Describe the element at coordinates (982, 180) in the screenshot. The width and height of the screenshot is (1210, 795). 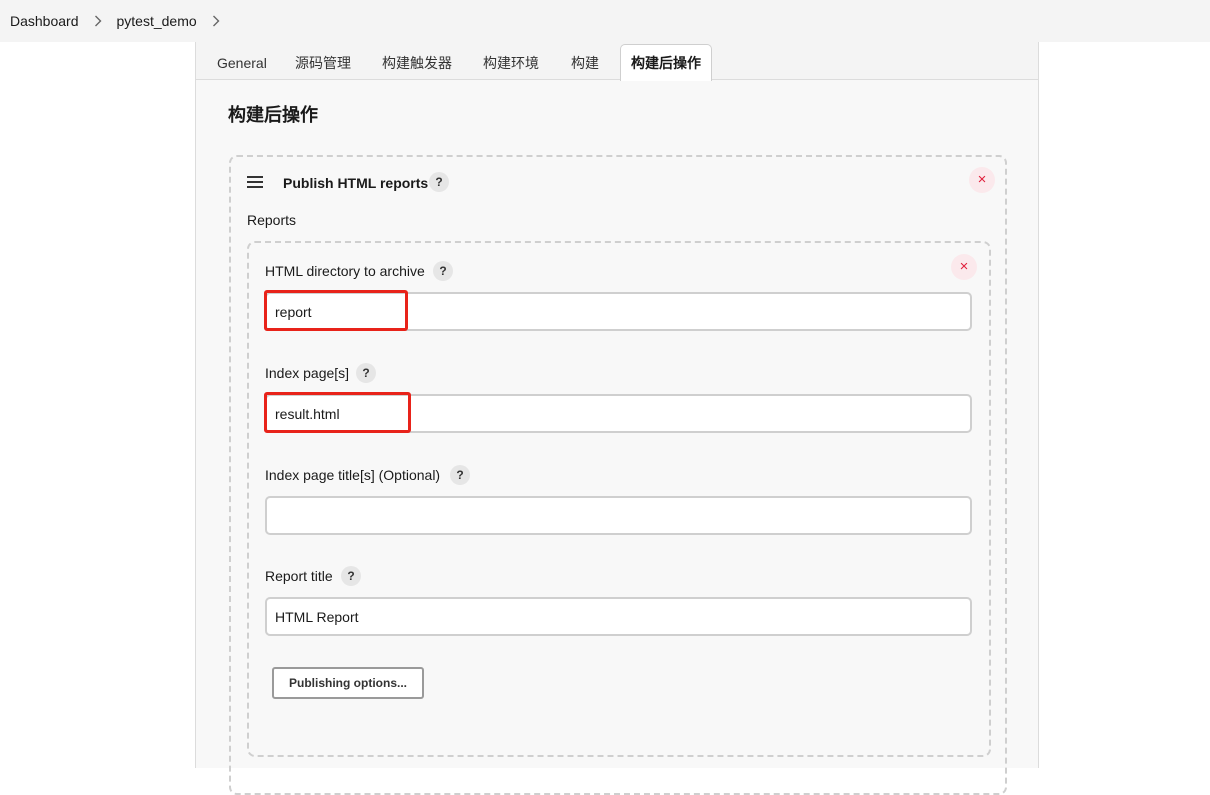
I see `delete-step-button: ×` at that location.